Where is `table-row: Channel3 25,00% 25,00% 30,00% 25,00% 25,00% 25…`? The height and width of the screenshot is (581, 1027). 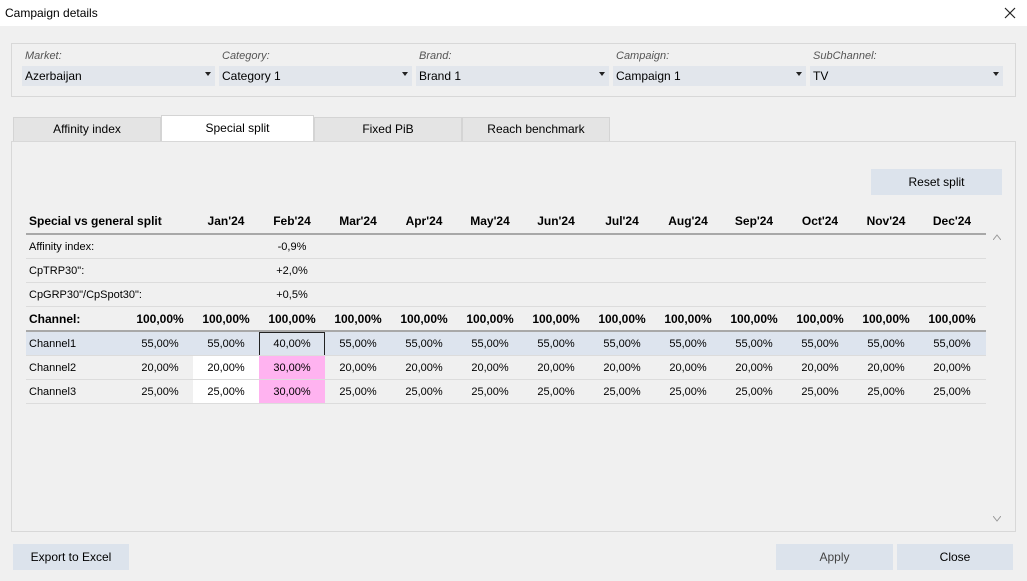 table-row: Channel3 25,00% 25,00% 30,00% 25,00% 25,00% 25… is located at coordinates (506, 392).